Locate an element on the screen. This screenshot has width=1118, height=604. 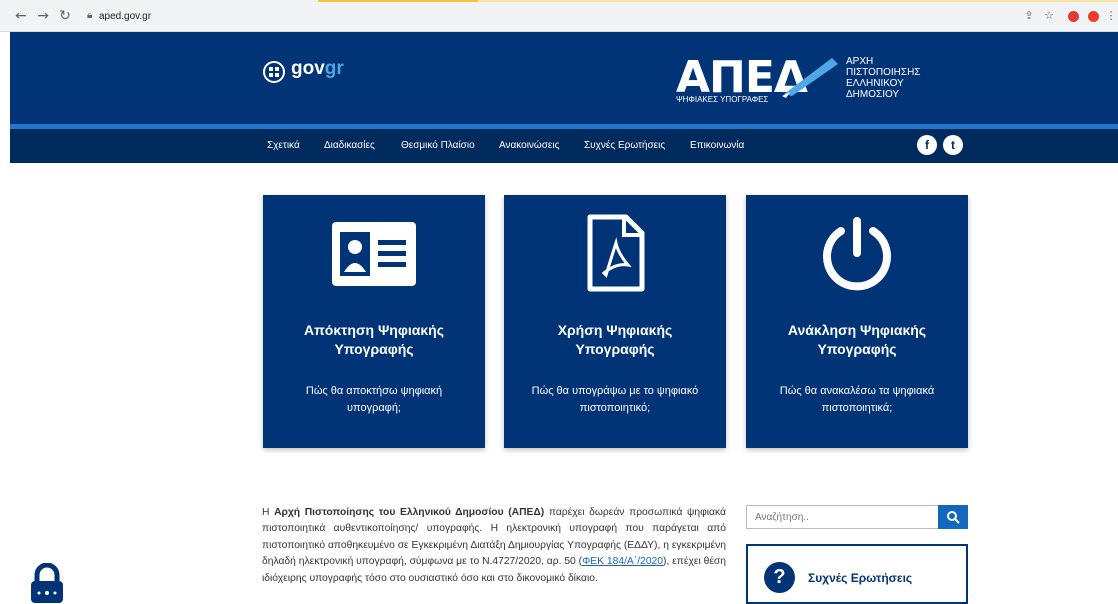
power-icon is located at coordinates (857, 254).